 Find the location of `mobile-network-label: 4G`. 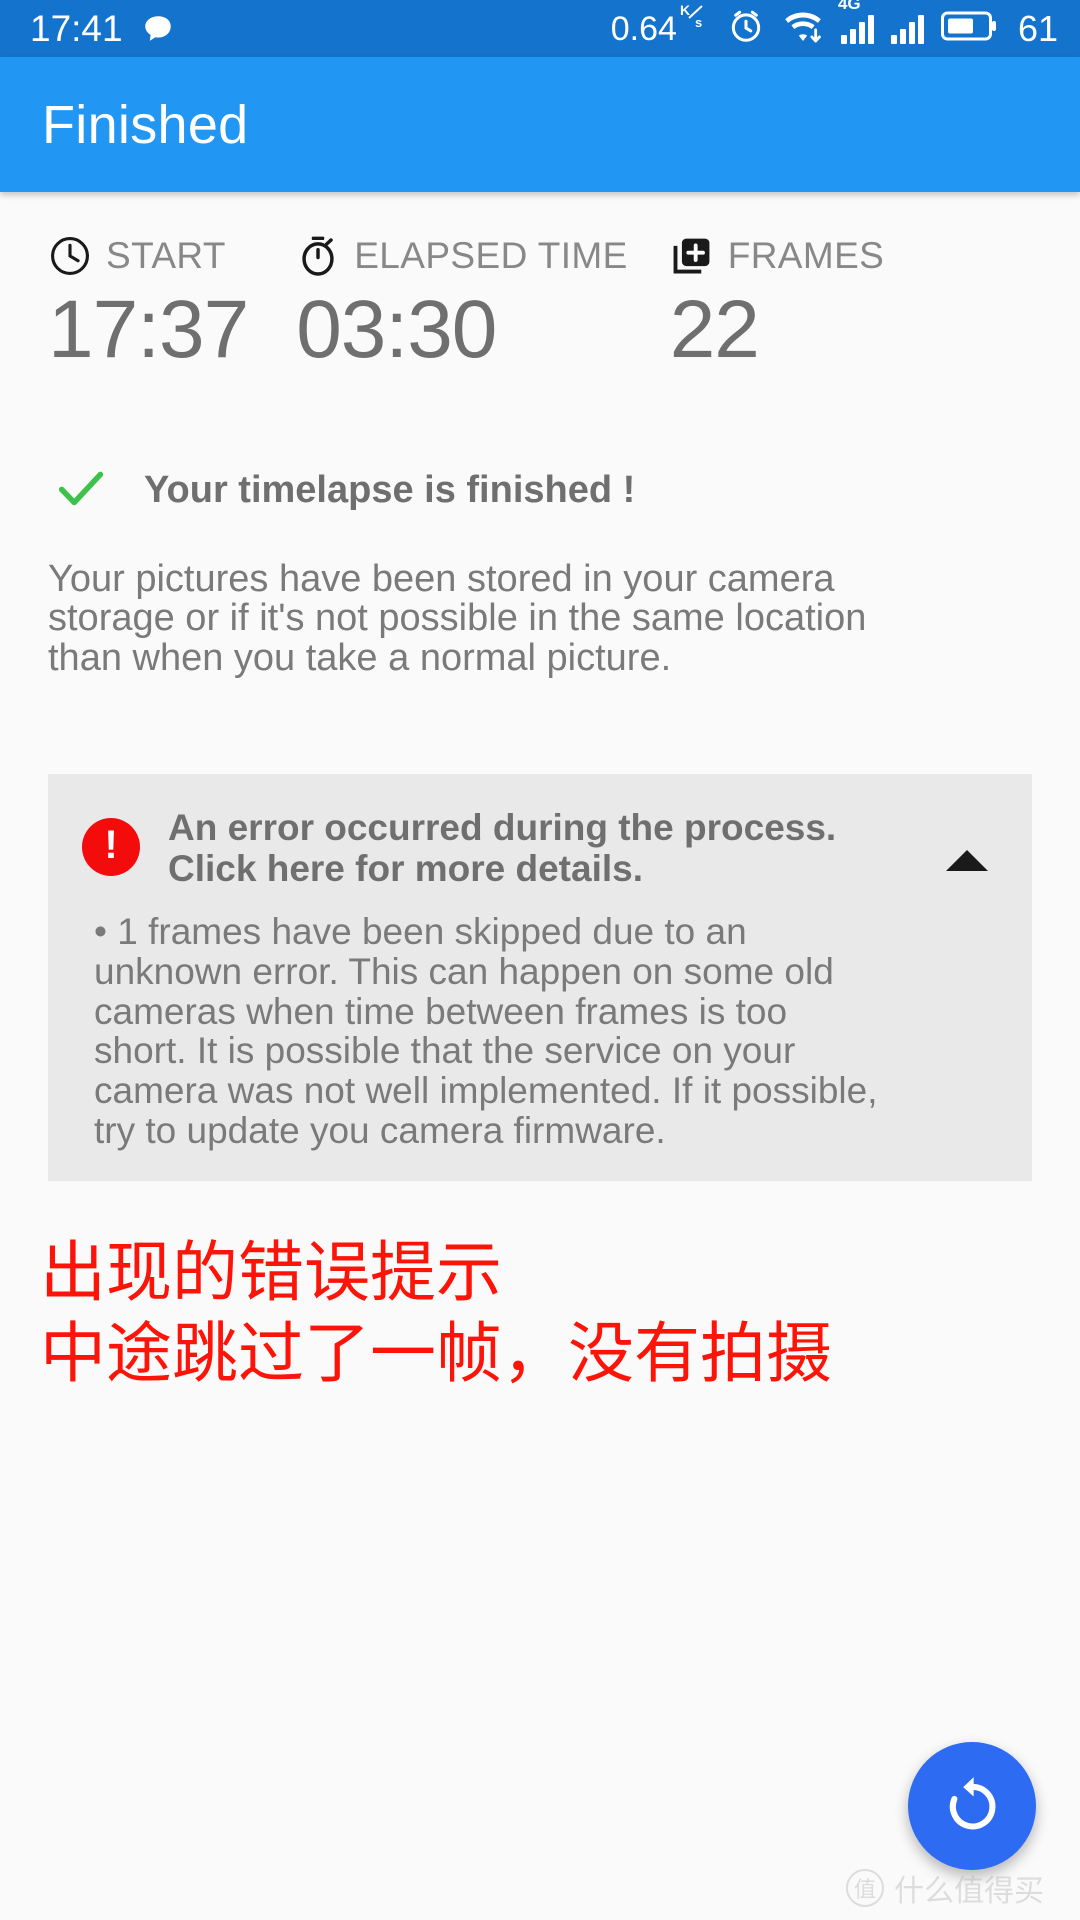

mobile-network-label: 4G is located at coordinates (849, 6).